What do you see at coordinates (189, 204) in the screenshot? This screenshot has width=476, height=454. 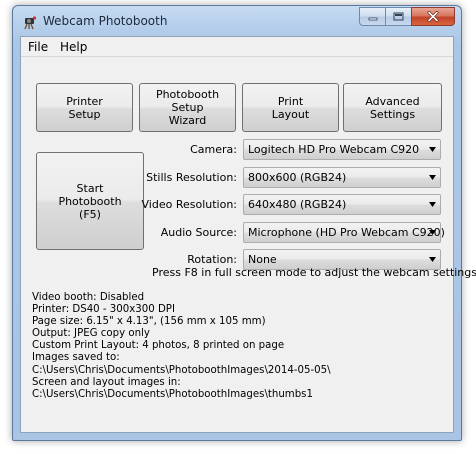 I see `video-resolution-label: Video Resolution:` at bounding box center [189, 204].